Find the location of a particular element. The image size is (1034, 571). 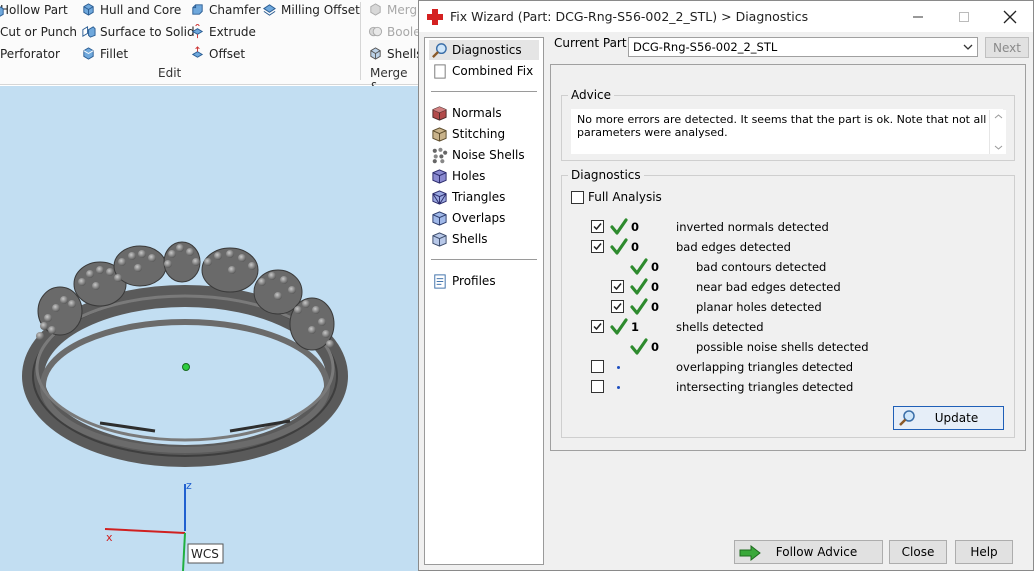

hollow-part-button: Hollow Part is located at coordinates (34, 10).